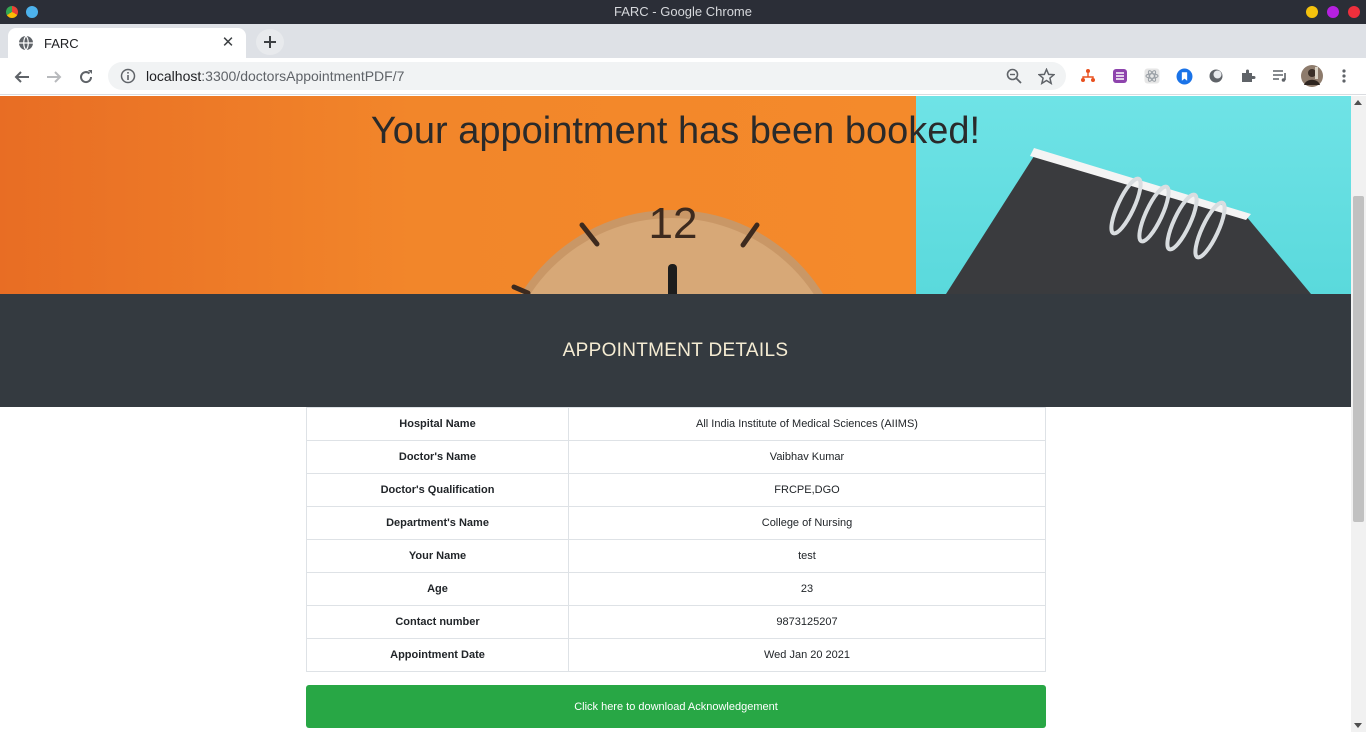 Image resolution: width=1366 pixels, height=732 pixels. I want to click on address-bar: localhost:3300/doctorsAppointmentPDF/7, so click(587, 76).